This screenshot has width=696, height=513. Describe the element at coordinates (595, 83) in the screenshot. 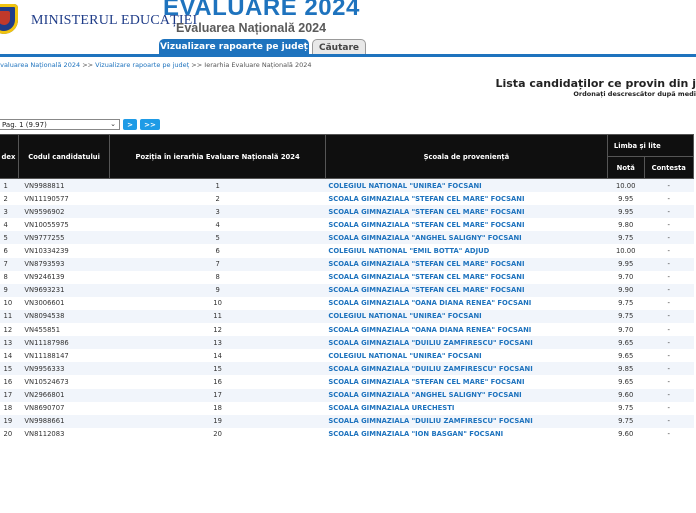

I see `list-title: Lista candidaților ce provin din j` at that location.